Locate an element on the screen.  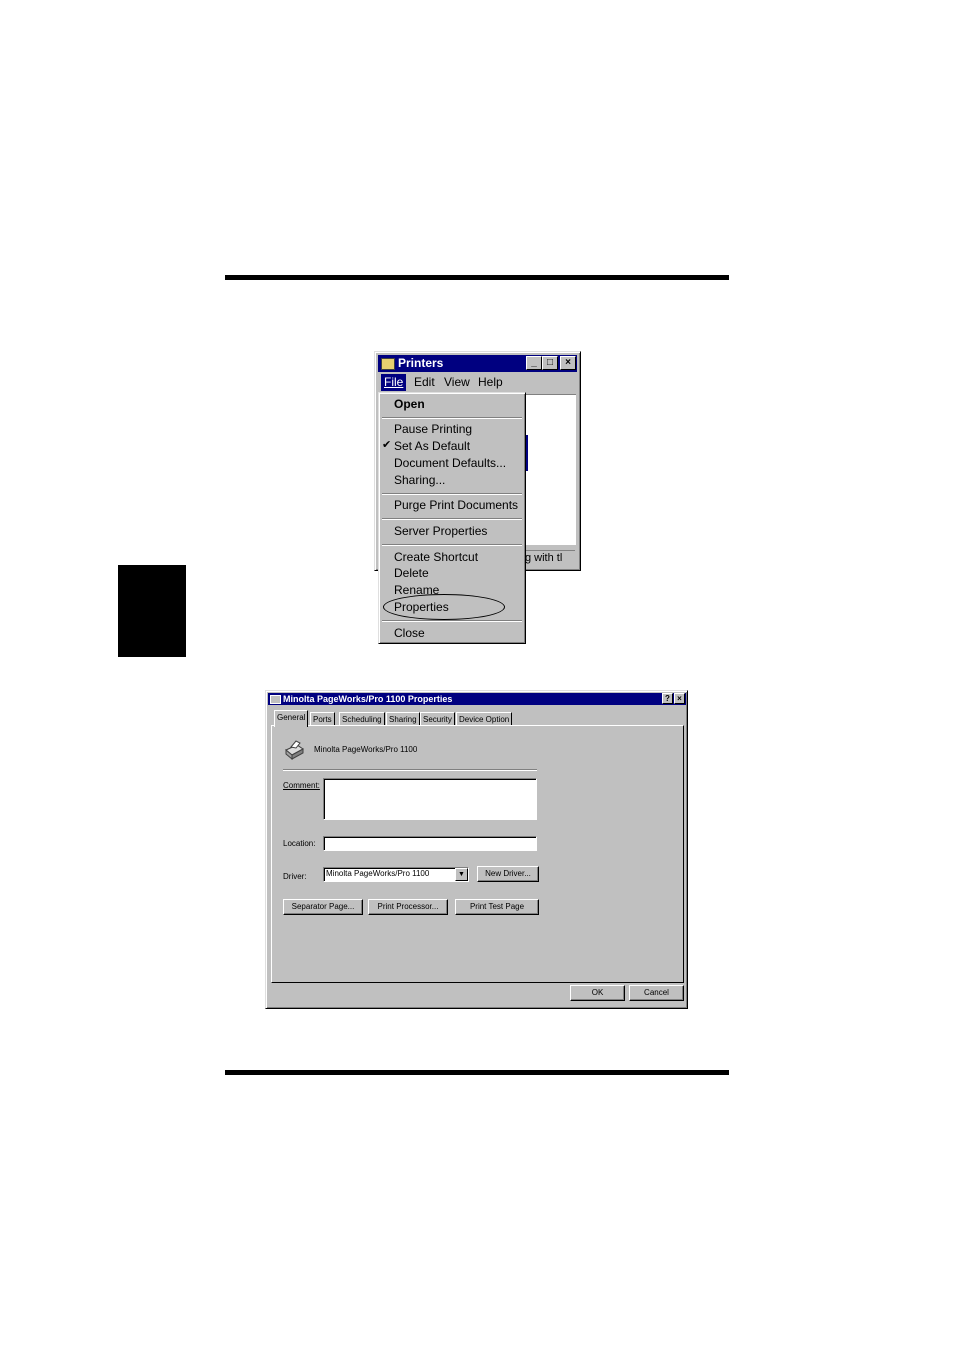
menu-view: View is located at coordinates (457, 382).